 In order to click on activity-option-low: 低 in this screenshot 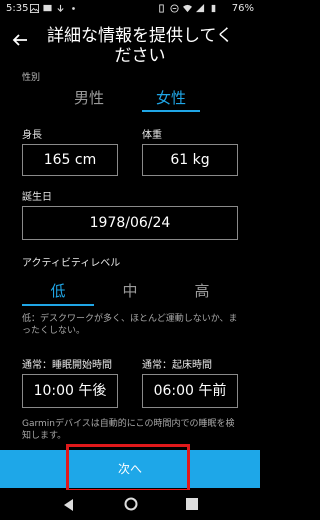, I will do `click(58, 292)`.